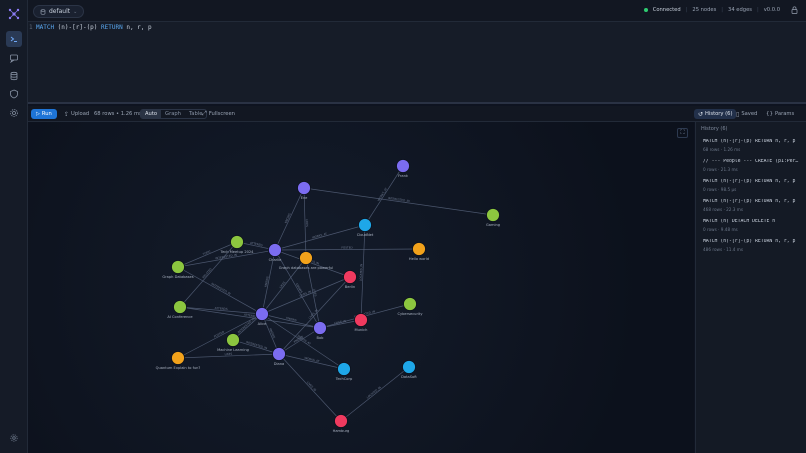 Image resolution: width=806 pixels, height=453 pixels. I want to click on graph-node-techcorp: TechCorp, so click(344, 372).